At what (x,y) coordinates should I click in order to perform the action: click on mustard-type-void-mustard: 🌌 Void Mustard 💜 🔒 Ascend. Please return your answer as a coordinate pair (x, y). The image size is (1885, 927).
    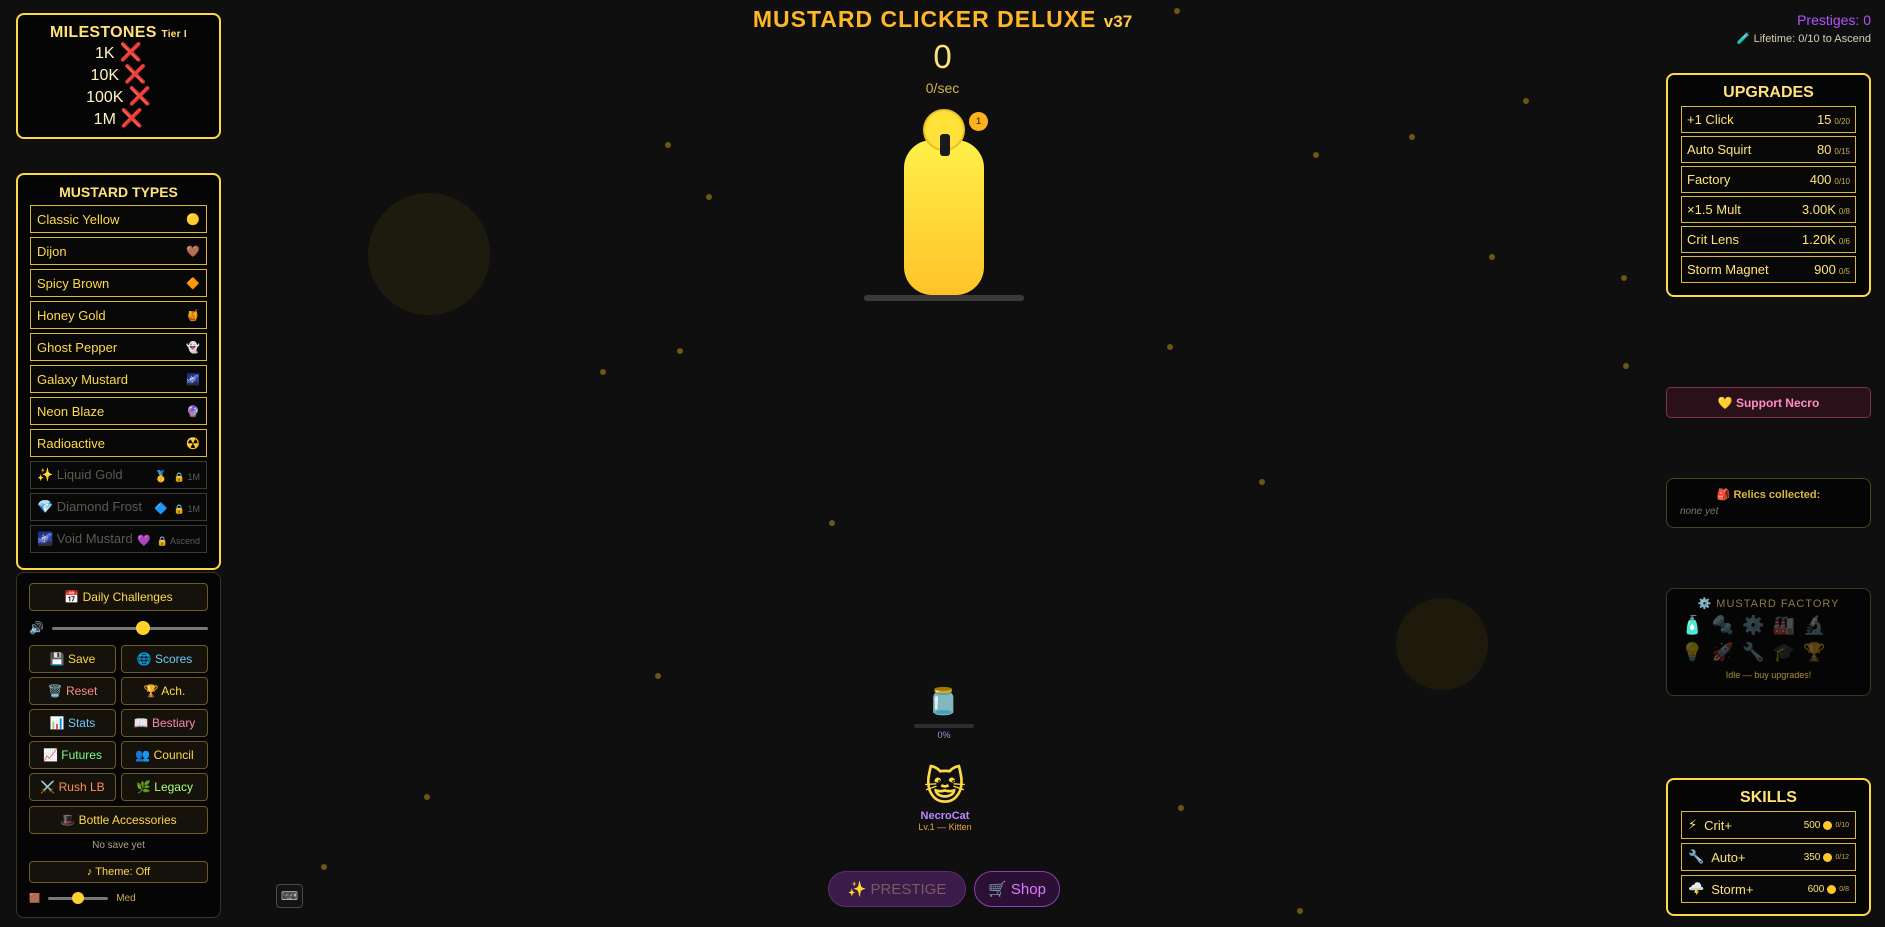
    Looking at the image, I should click on (118, 539).